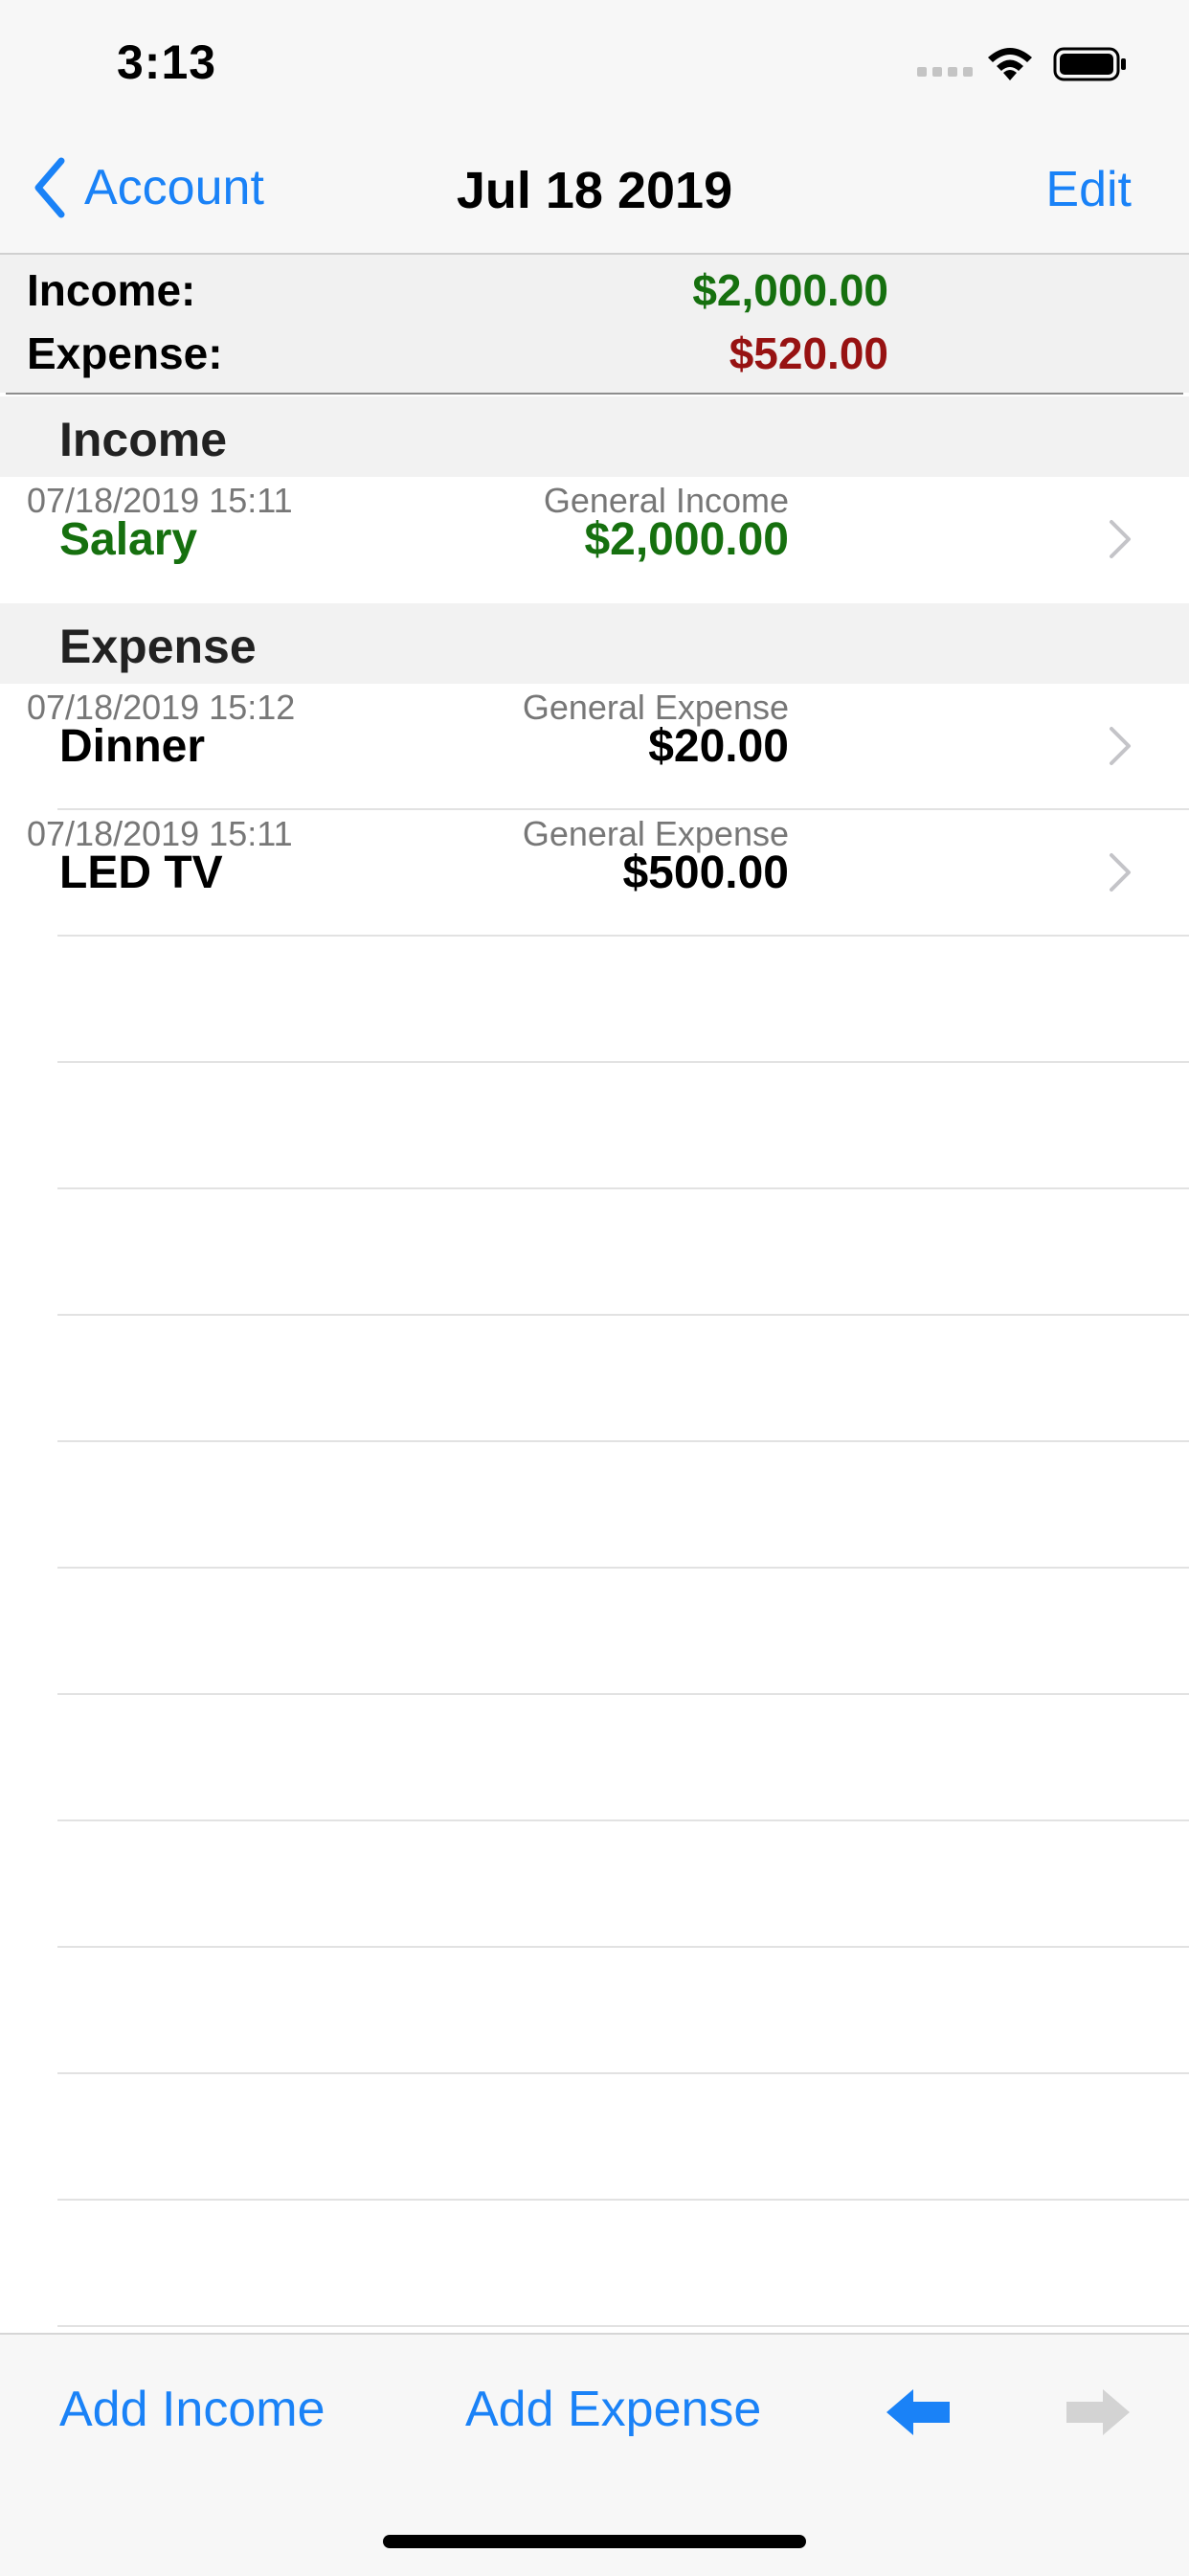  What do you see at coordinates (132, 746) in the screenshot?
I see `transaction-name: Dinner` at bounding box center [132, 746].